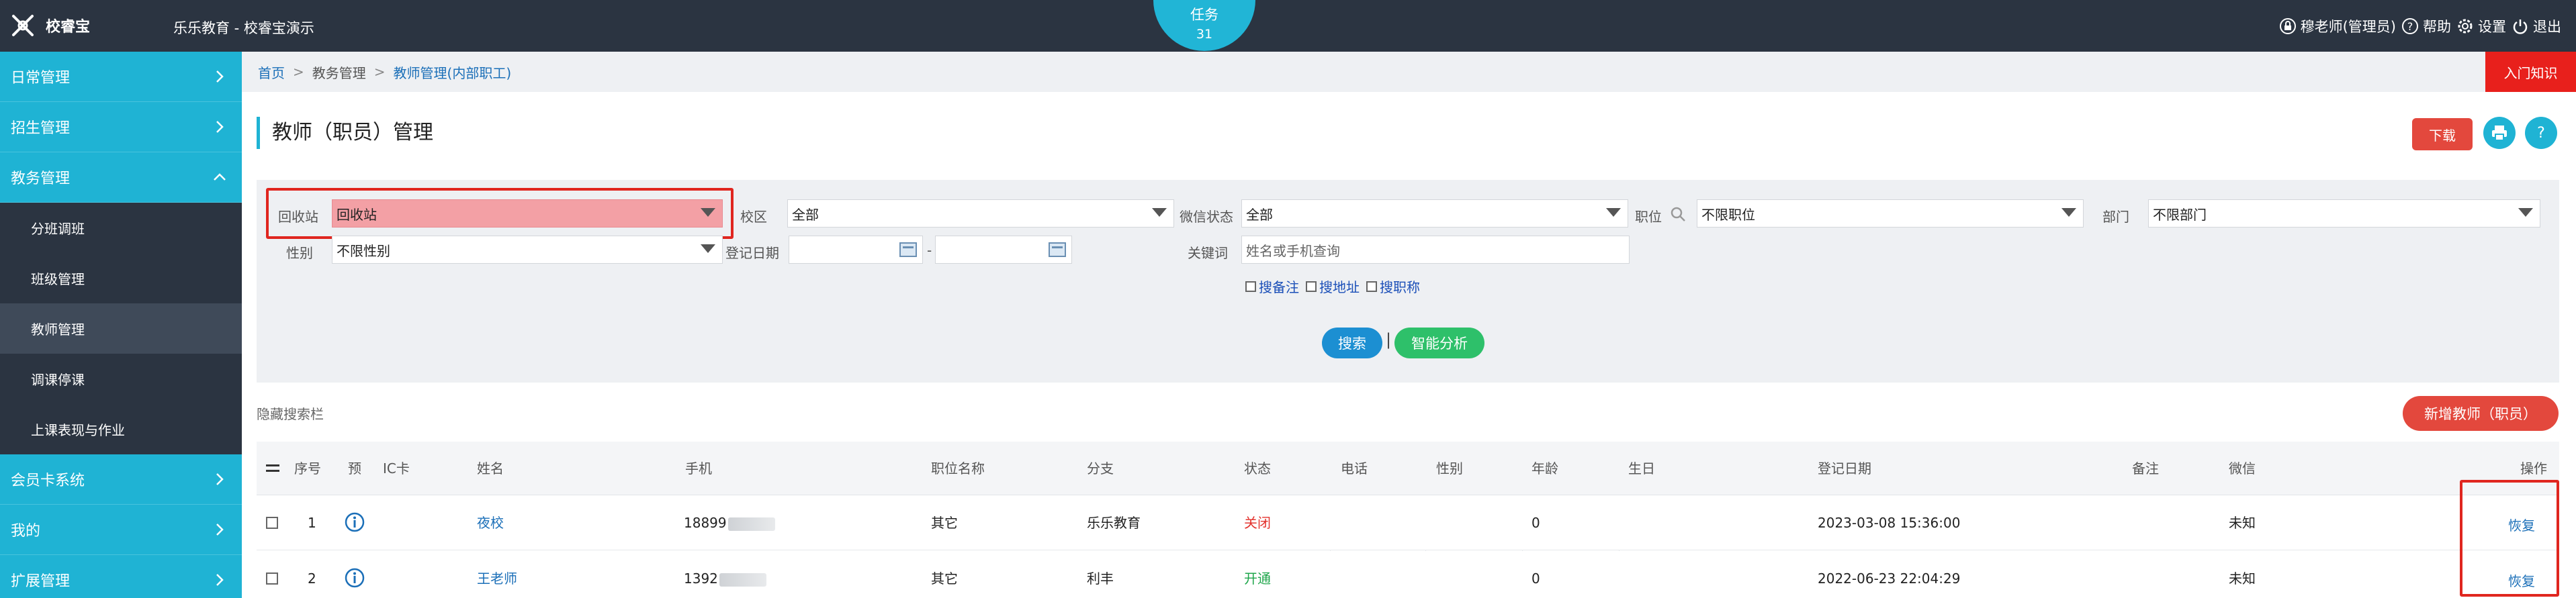  Describe the element at coordinates (453, 72) in the screenshot. I see `breadcrumb-current: 教师管理(内部职工)` at that location.